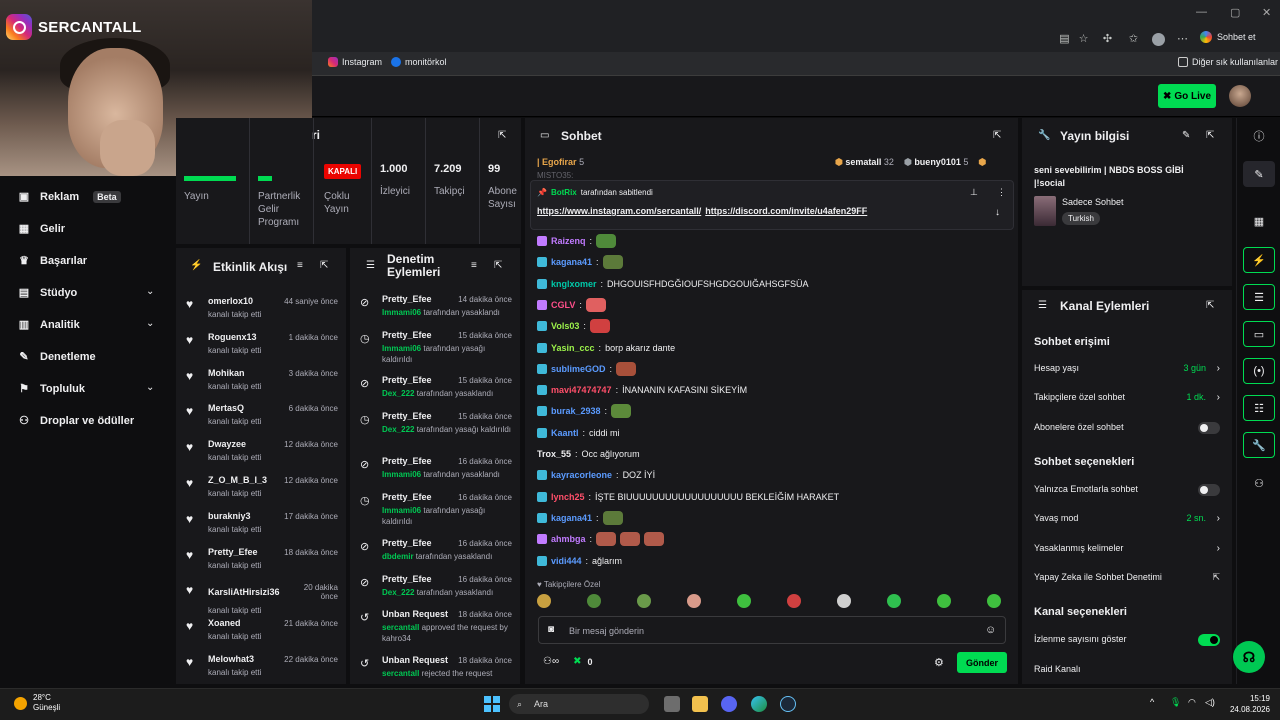  Describe the element at coordinates (568, 539) in the screenshot. I see `chat-username: ahmbga` at that location.